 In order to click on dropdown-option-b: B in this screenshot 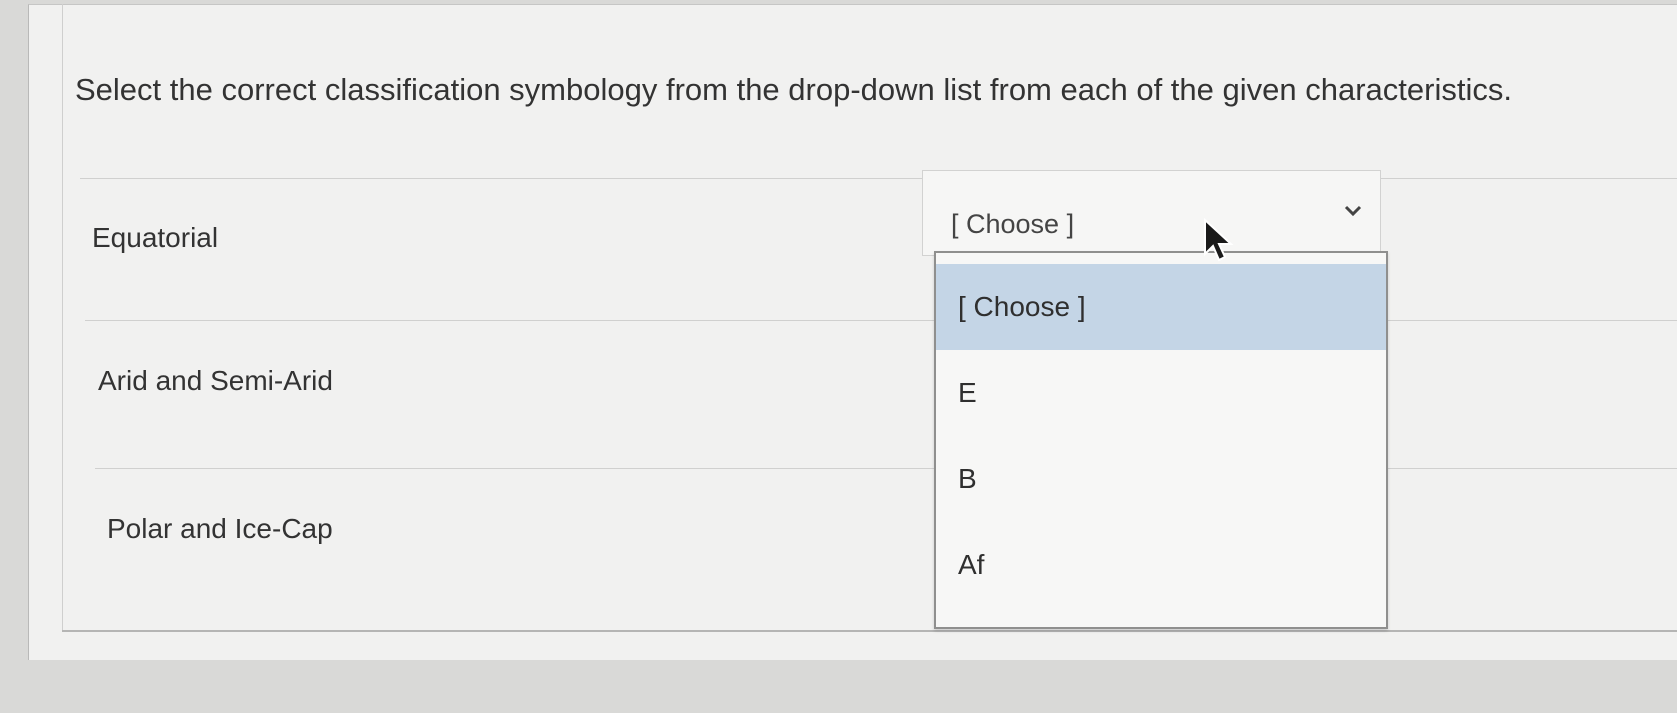, I will do `click(1161, 479)`.